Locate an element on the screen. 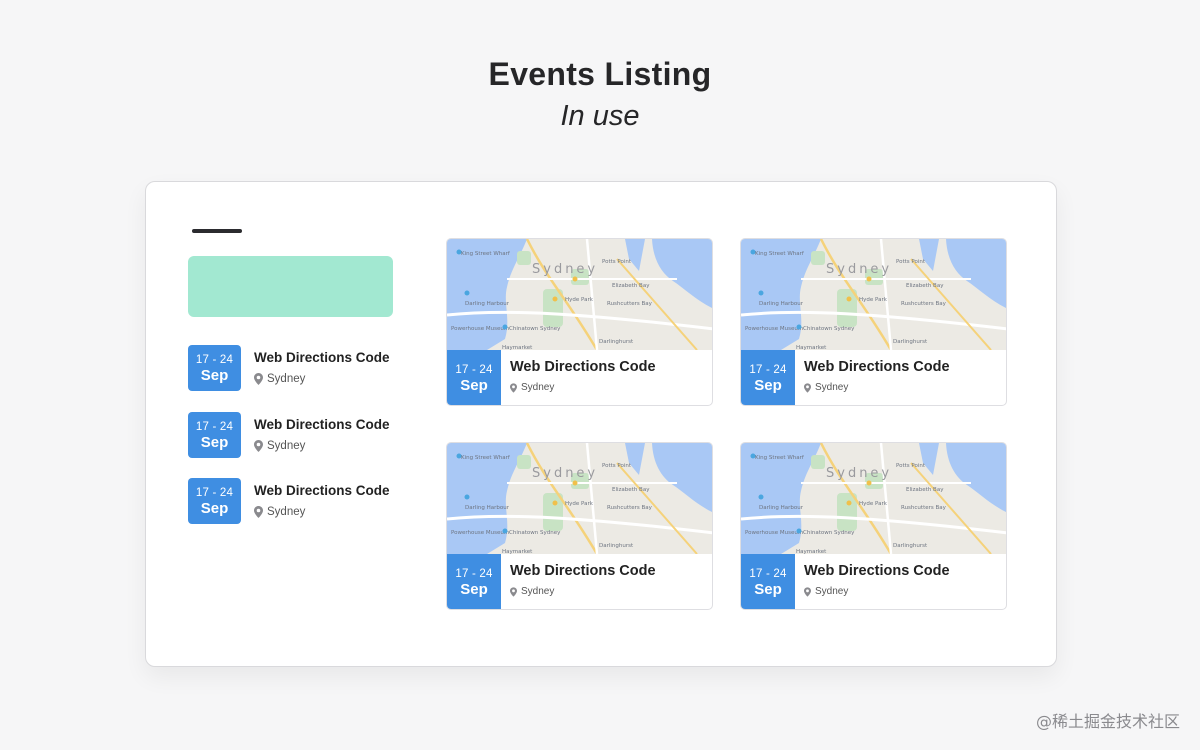 The width and height of the screenshot is (1200, 750). page-subtitle: In use is located at coordinates (600, 116).